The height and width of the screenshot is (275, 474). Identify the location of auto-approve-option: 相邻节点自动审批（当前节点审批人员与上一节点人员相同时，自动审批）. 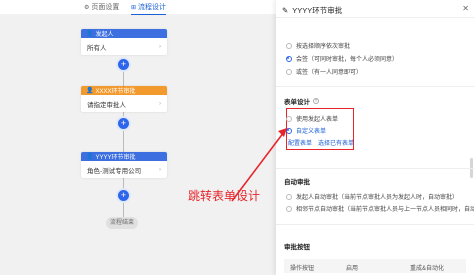
(380, 208).